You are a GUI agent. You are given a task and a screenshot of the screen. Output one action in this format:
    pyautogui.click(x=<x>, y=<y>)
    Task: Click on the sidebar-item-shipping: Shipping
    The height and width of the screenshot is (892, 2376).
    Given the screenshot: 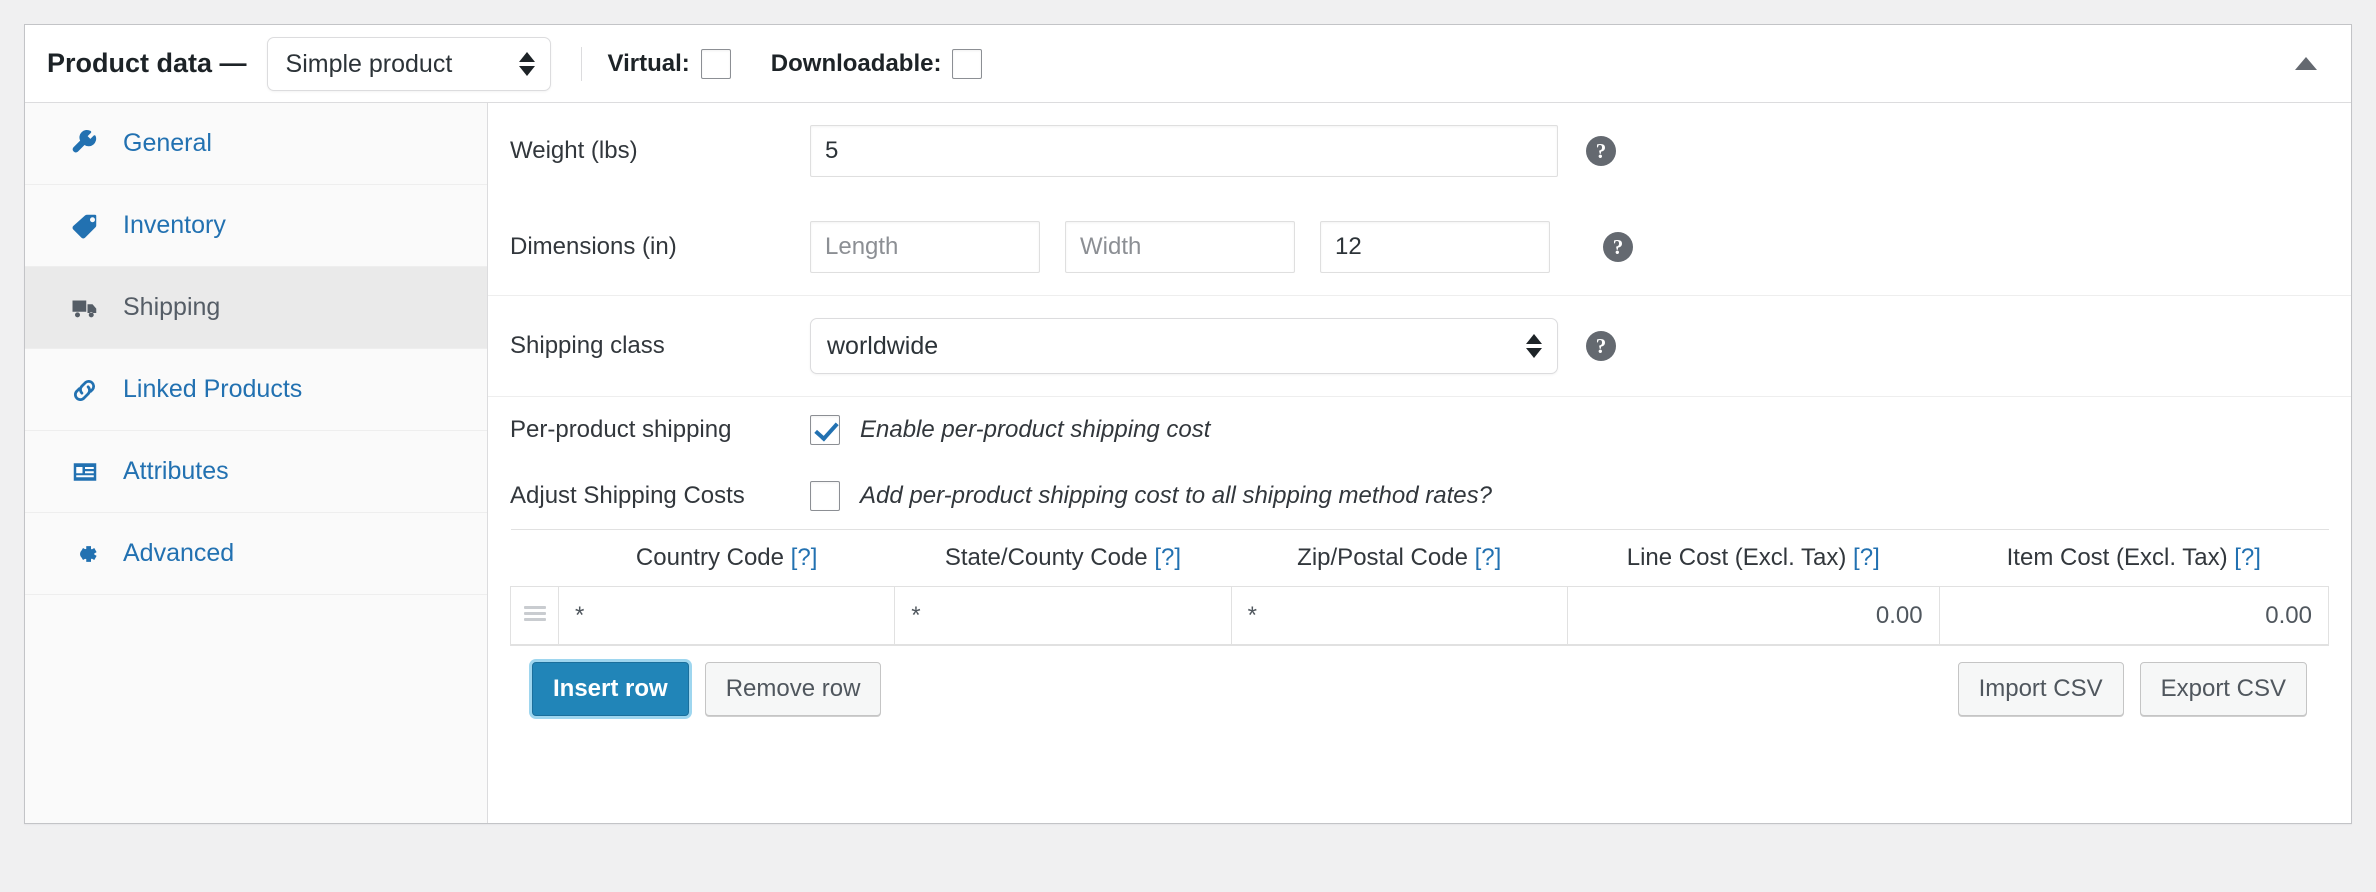 What is the action you would take?
    pyautogui.click(x=256, y=308)
    